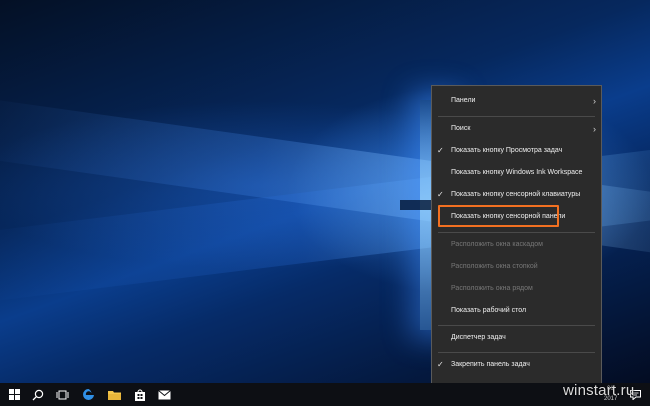  Describe the element at coordinates (461, 128) in the screenshot. I see `menu-item-label: Поиск` at that location.